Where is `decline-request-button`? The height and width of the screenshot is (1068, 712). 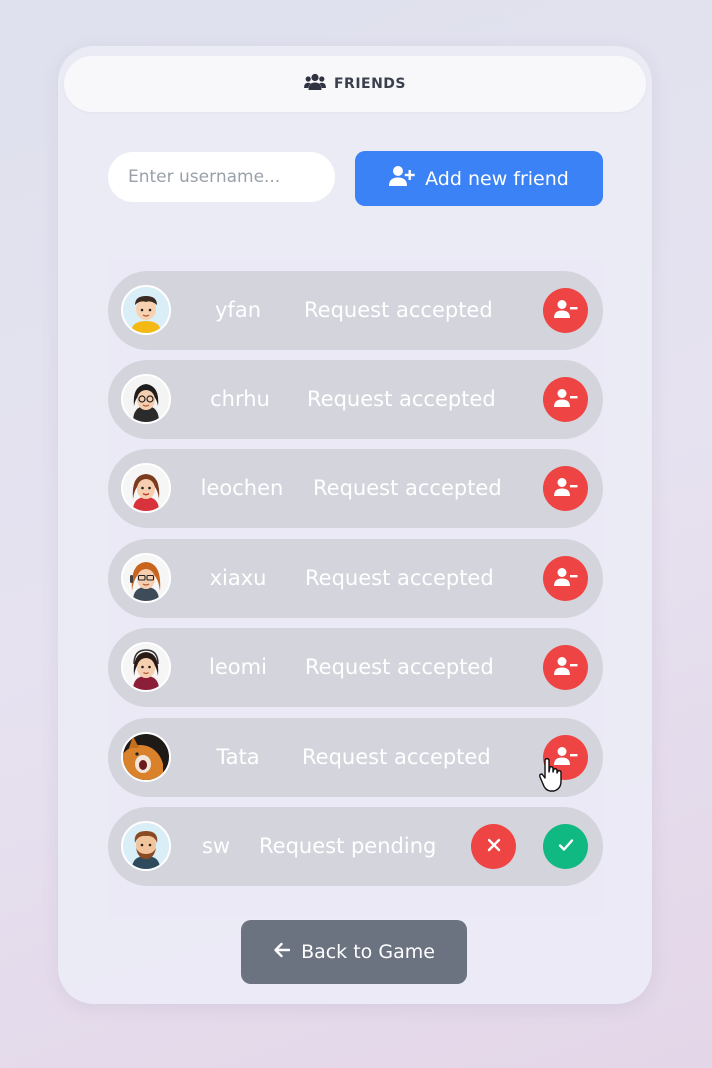
decline-request-button is located at coordinates (493, 846).